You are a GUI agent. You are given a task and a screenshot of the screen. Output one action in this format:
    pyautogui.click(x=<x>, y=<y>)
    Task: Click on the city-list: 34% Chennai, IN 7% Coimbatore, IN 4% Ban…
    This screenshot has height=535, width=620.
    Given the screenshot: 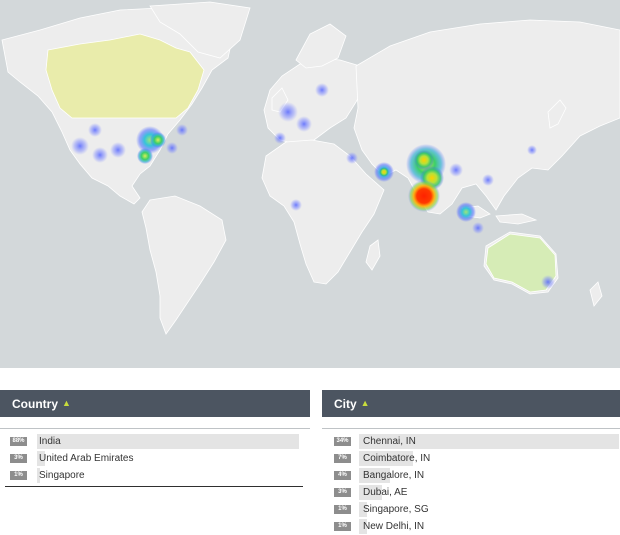 What is the action you would take?
    pyautogui.click(x=471, y=484)
    